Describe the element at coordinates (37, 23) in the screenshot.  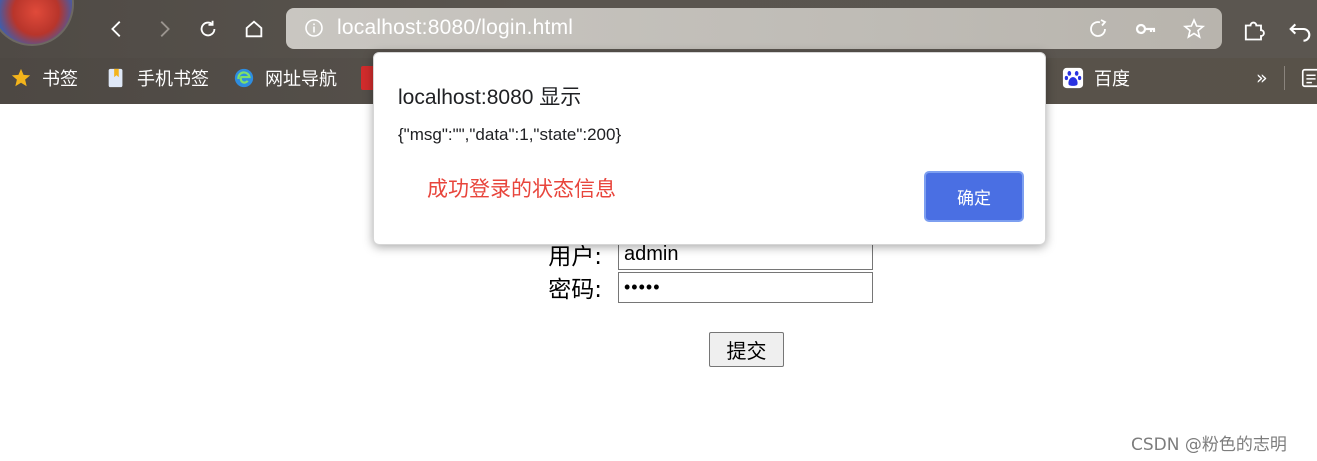
I see `profile-avatar` at that location.